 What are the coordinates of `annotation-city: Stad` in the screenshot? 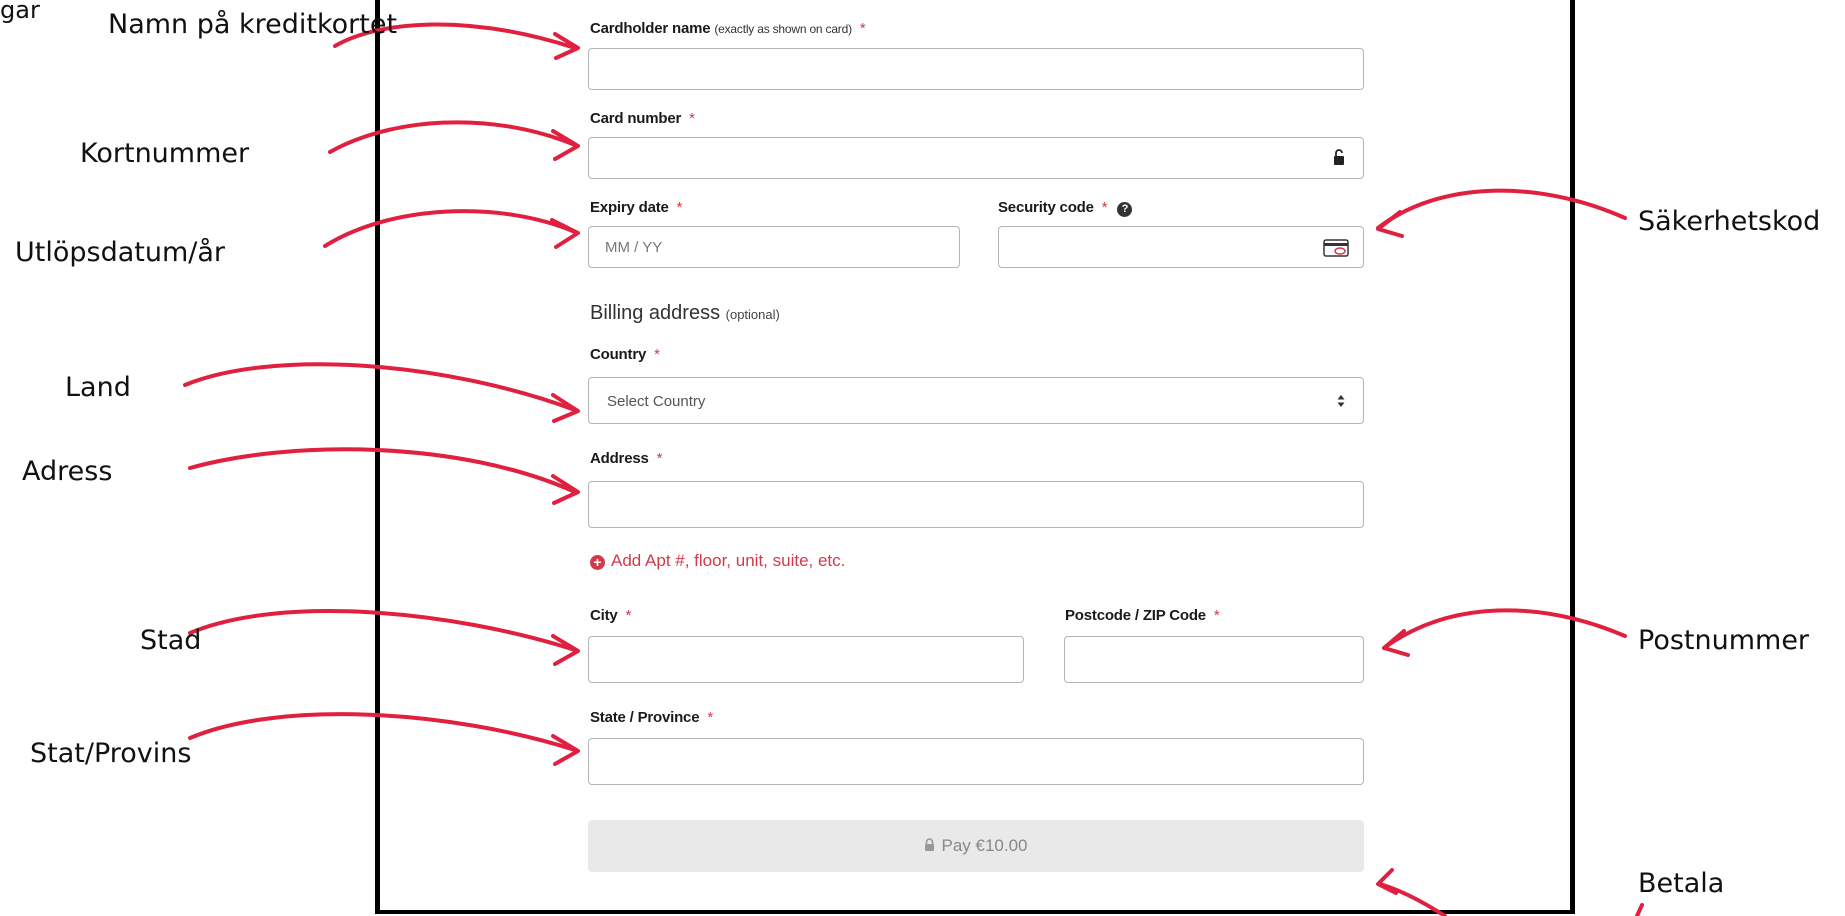 It's located at (171, 640).